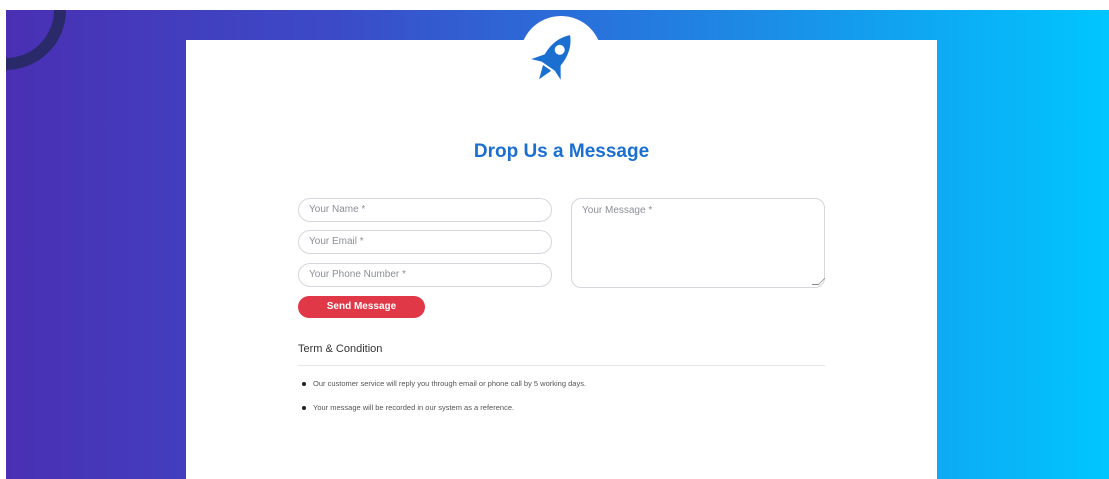 This screenshot has height=479, width=1109. What do you see at coordinates (425, 242) in the screenshot?
I see `email-input: Your Email *` at bounding box center [425, 242].